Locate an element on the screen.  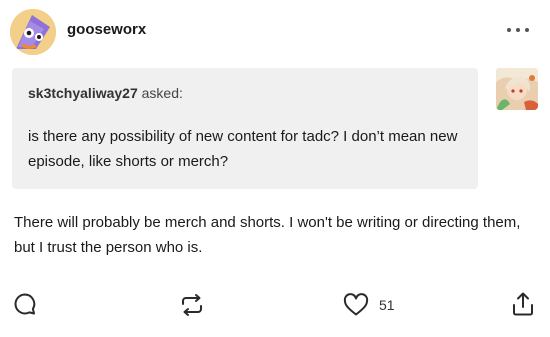
heart-icon-glyph is located at coordinates (356, 304).